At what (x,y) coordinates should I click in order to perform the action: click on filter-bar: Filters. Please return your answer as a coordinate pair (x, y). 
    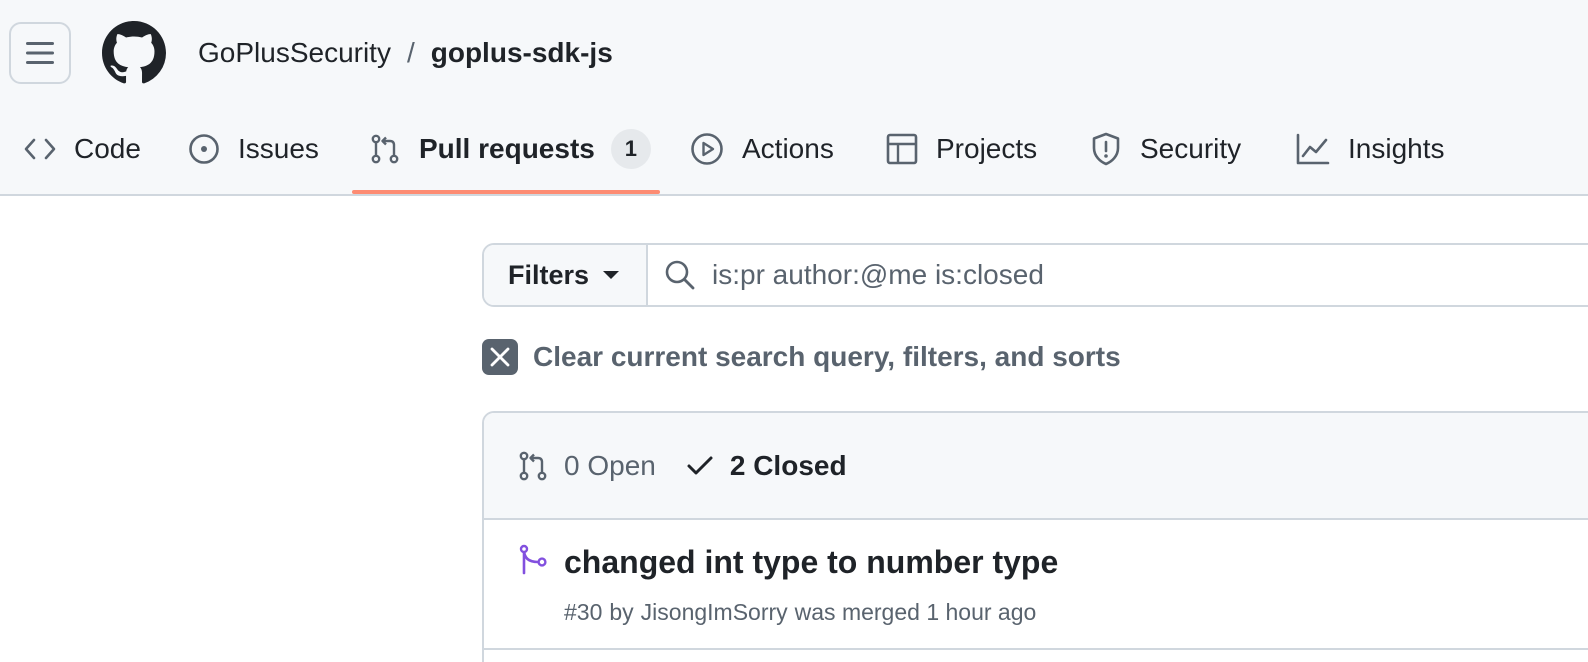
    Looking at the image, I should click on (1035, 275).